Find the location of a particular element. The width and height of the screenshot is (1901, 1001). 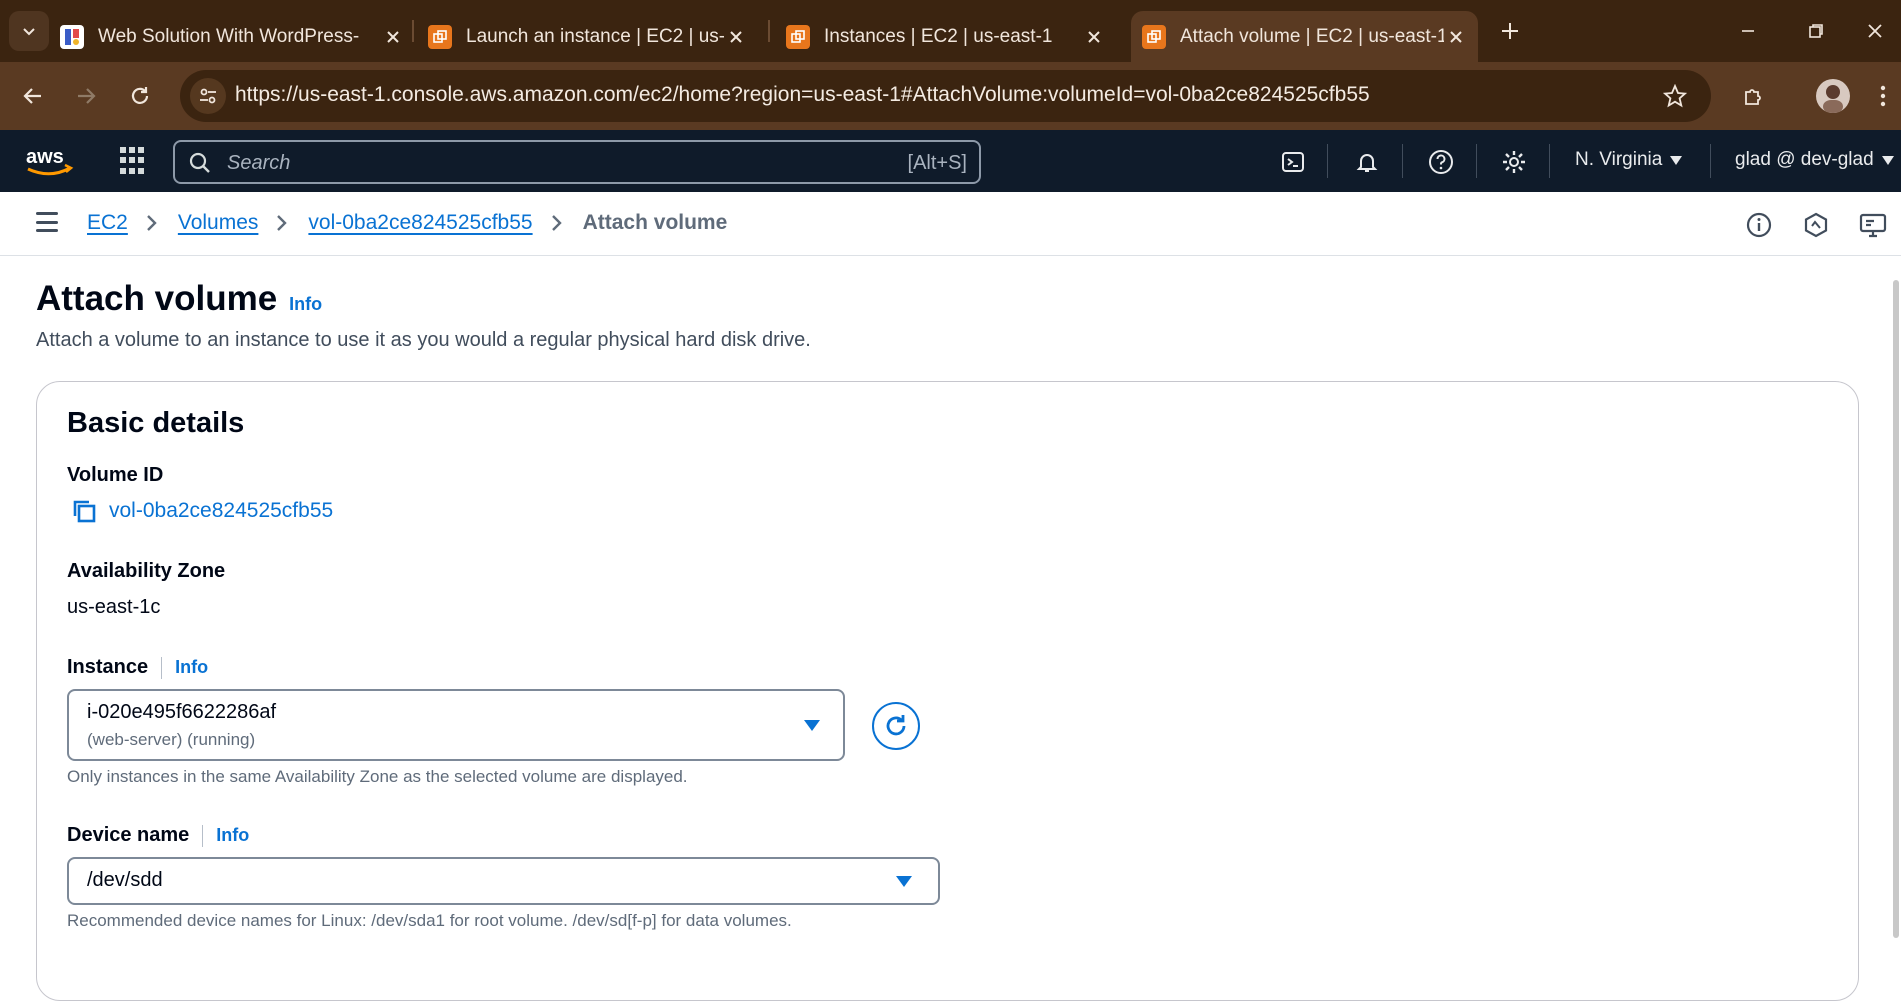

monitor-icon is located at coordinates (1873, 225).